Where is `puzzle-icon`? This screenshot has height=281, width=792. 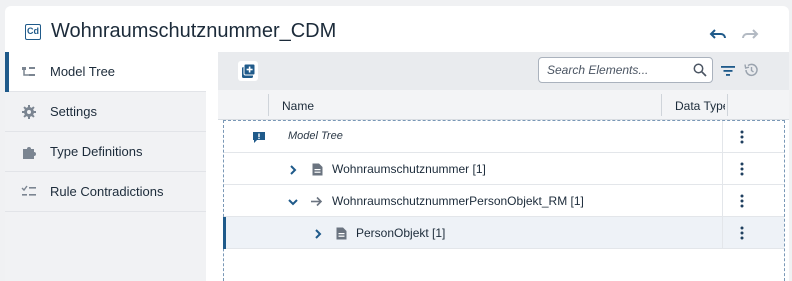
puzzle-icon is located at coordinates (29, 152).